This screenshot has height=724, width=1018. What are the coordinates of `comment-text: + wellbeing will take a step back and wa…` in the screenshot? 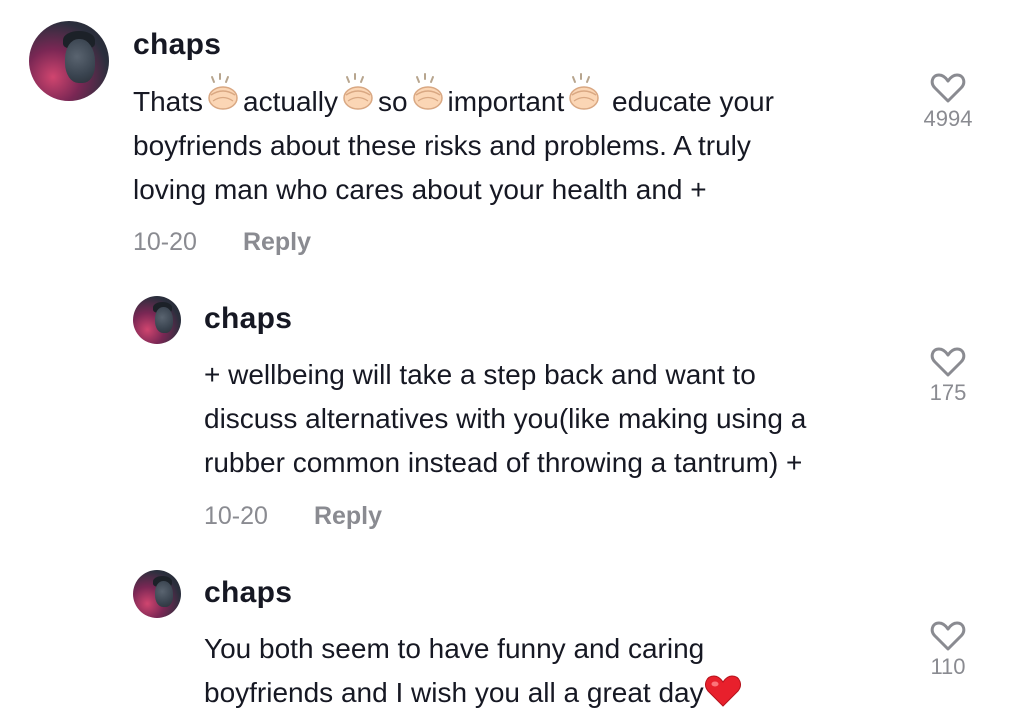 It's located at (505, 419).